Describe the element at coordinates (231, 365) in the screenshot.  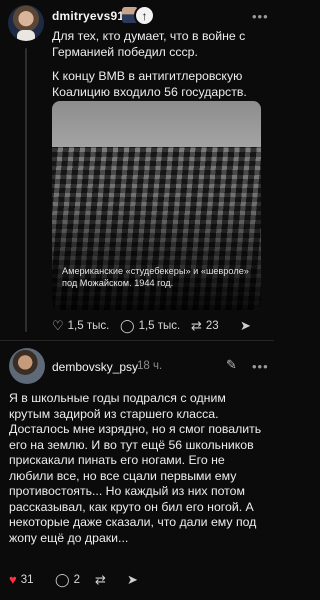
I see `edit-icon: ✎` at that location.